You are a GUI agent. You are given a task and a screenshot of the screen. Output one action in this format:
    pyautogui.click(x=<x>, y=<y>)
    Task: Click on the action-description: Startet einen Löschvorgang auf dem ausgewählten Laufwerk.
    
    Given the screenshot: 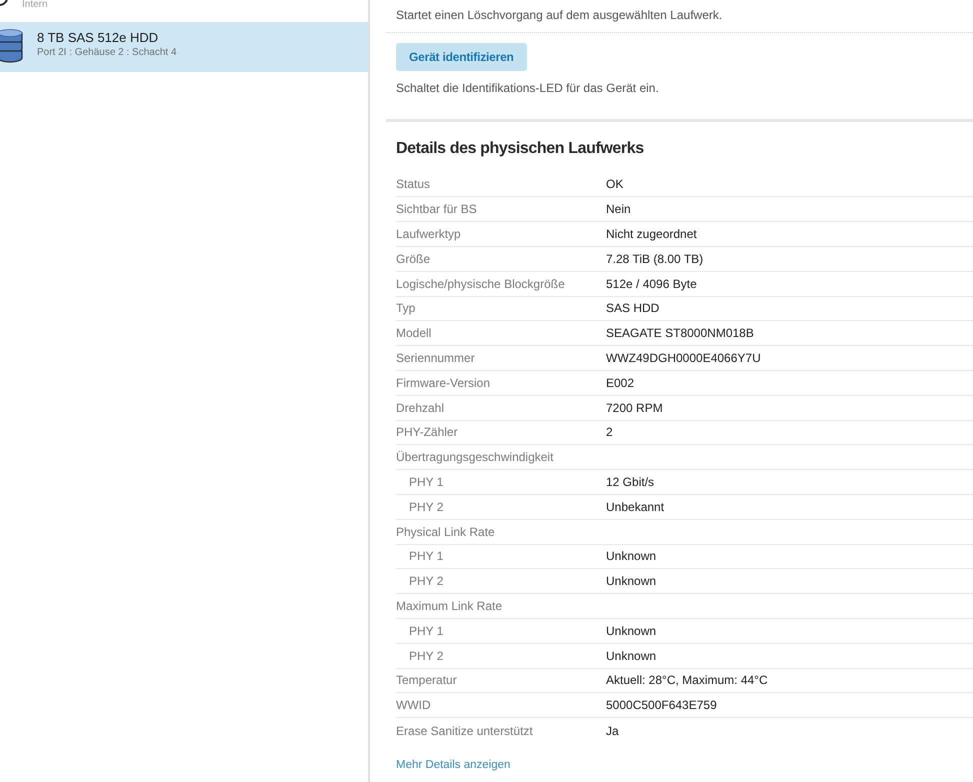 What is the action you would take?
    pyautogui.click(x=559, y=15)
    